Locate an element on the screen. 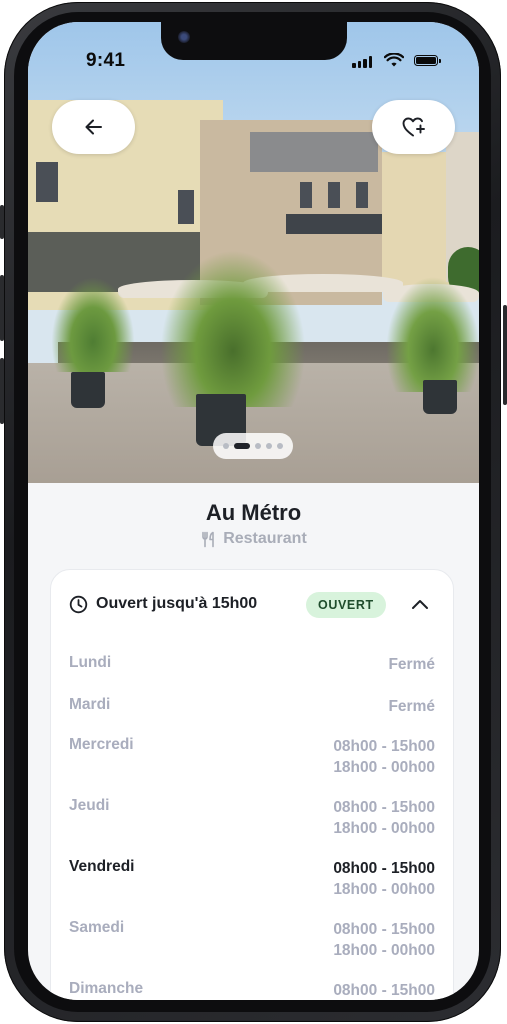 Image resolution: width=507 pixels, height=1024 pixels. place-title: Au Métro is located at coordinates (253, 512).